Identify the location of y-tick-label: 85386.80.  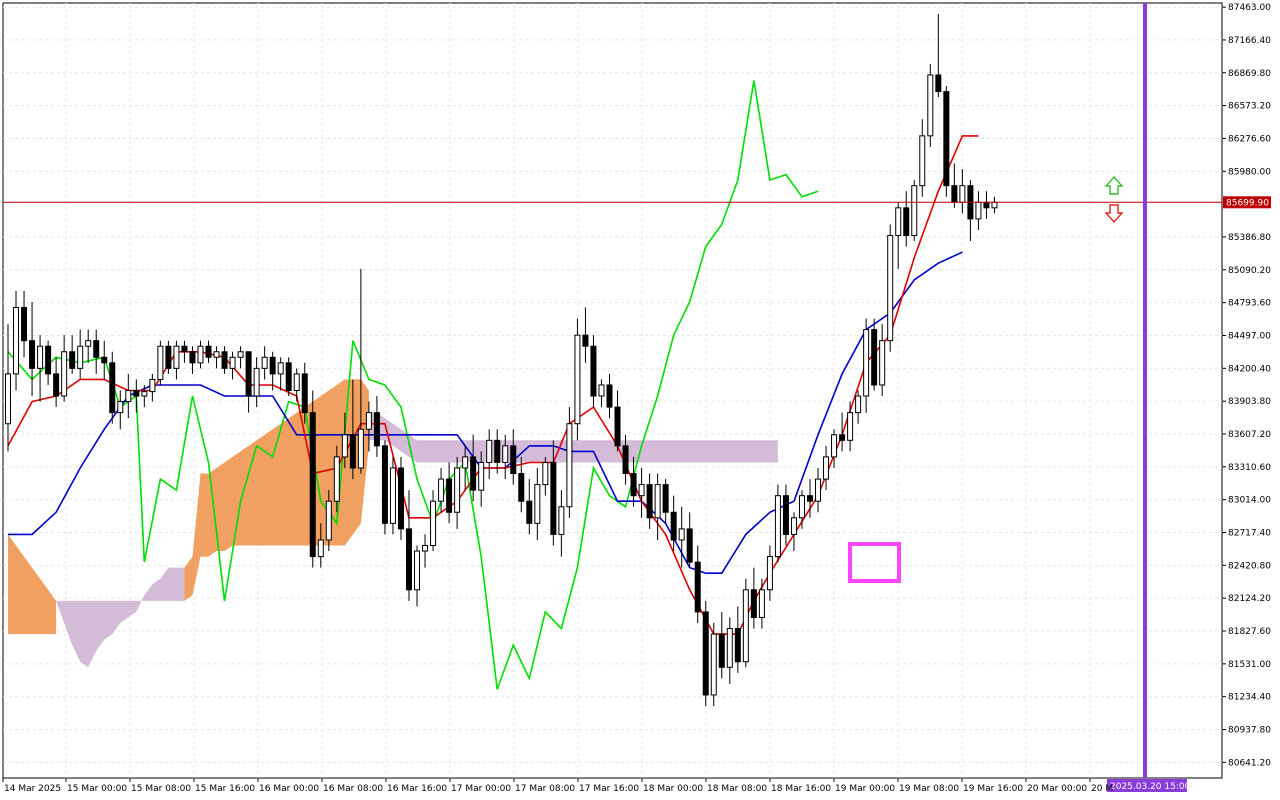
(1249, 238).